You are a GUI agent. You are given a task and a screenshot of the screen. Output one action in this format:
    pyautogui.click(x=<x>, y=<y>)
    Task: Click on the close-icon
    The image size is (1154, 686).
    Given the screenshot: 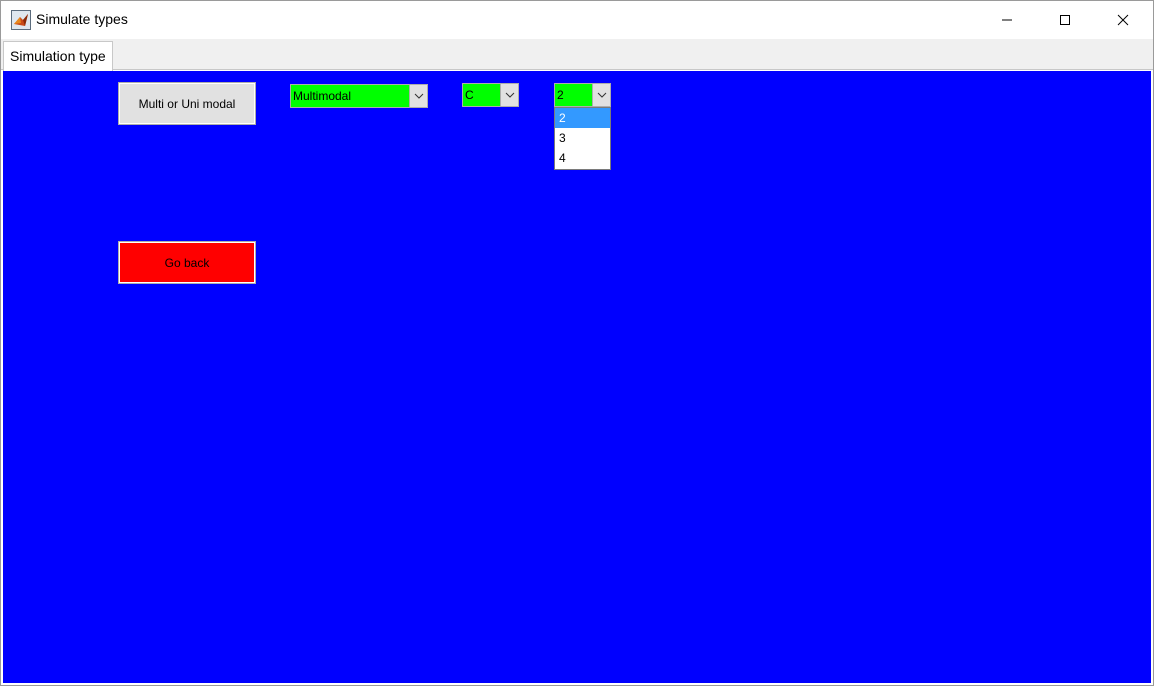 What is the action you would take?
    pyautogui.click(x=1123, y=20)
    